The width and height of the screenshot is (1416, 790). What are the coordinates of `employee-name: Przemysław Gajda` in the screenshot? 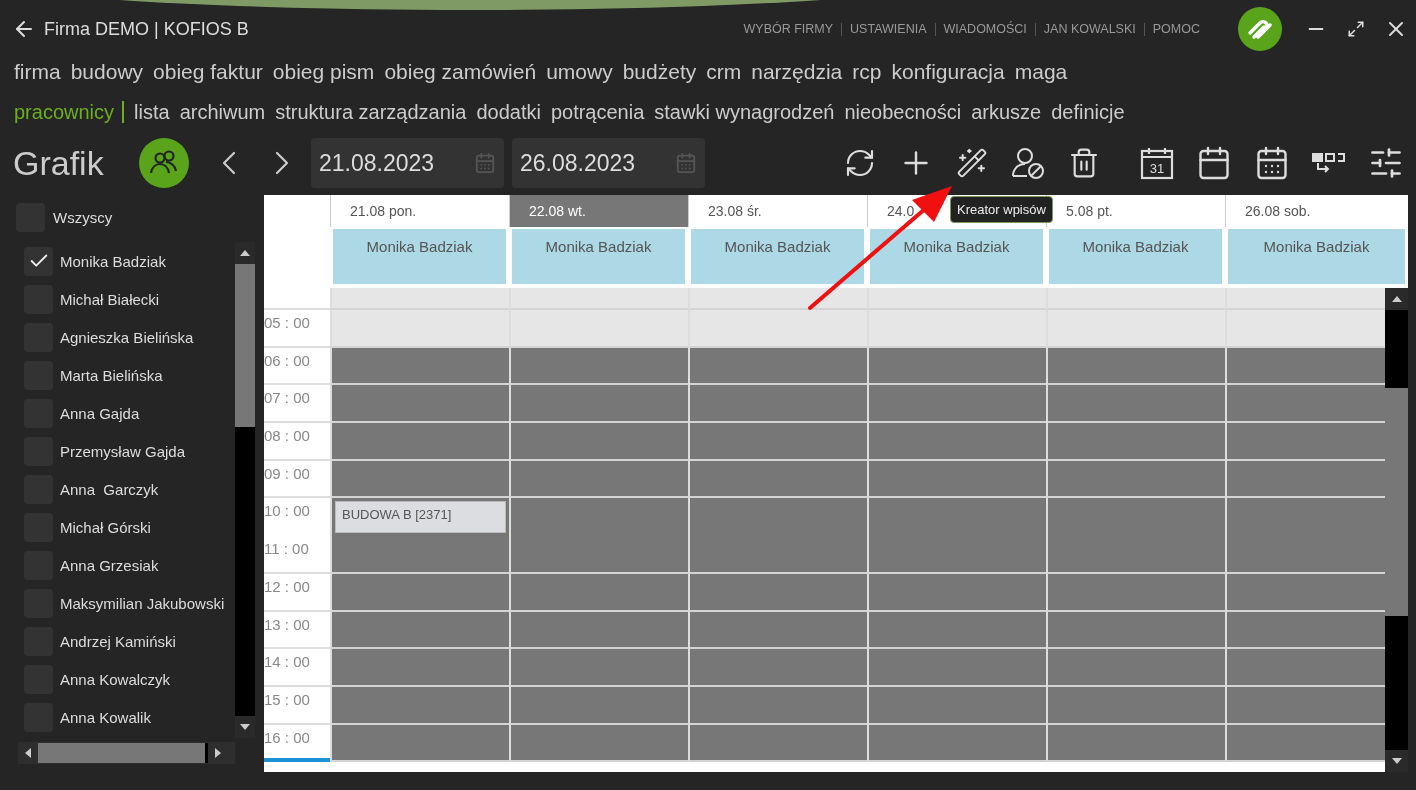 It's located at (123, 451).